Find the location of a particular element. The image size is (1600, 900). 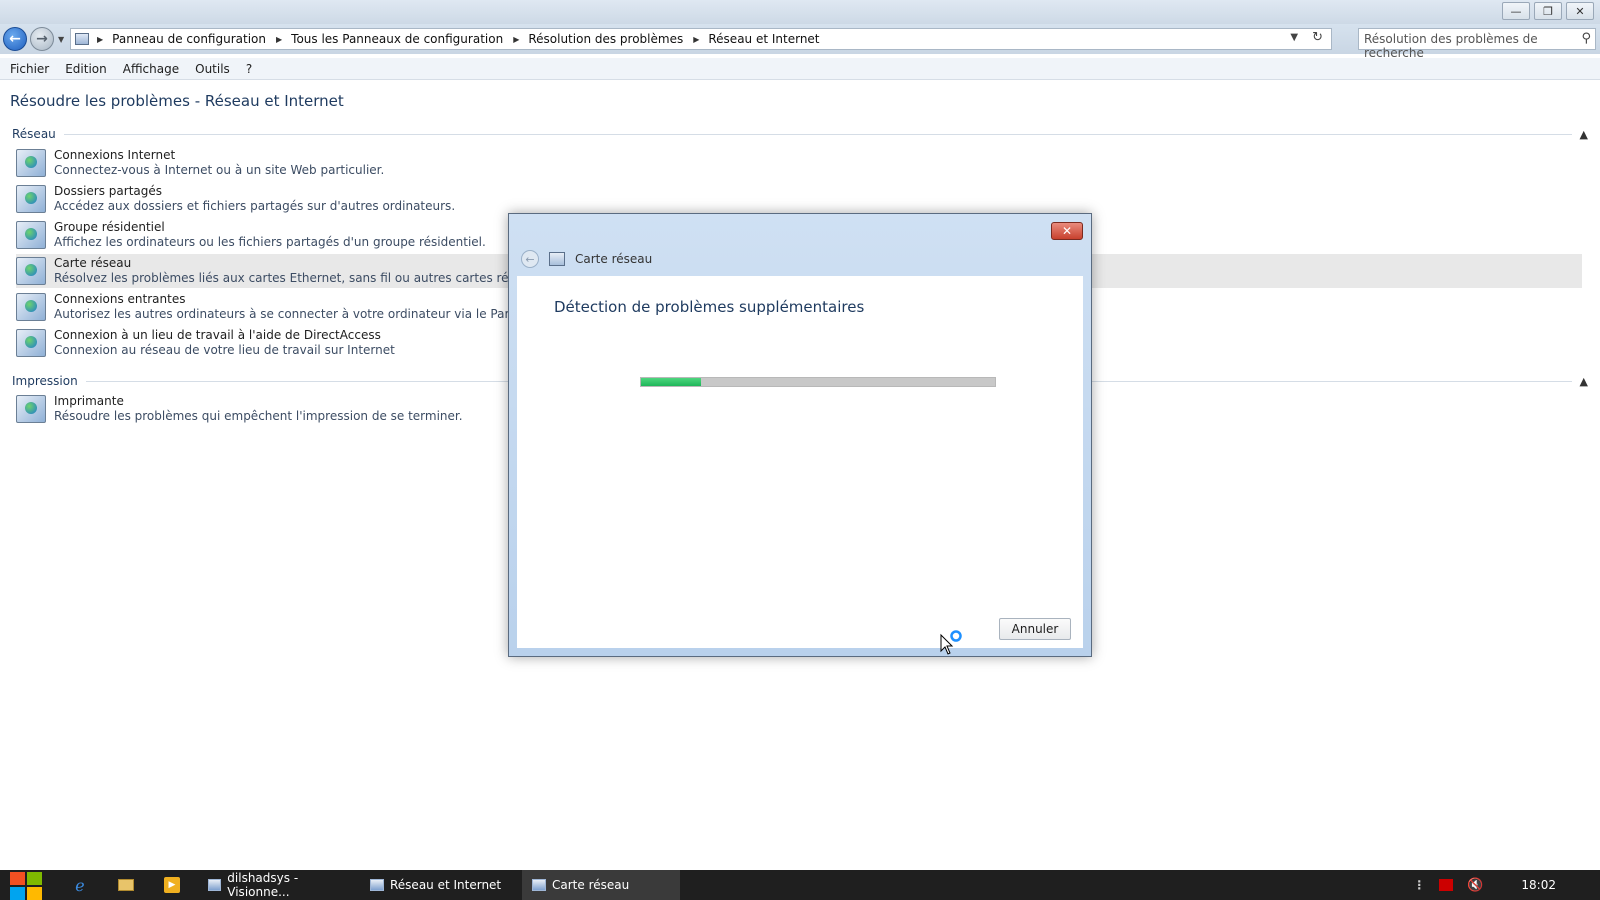

volume-muted-icon: 🔇 is located at coordinates (1475, 885).